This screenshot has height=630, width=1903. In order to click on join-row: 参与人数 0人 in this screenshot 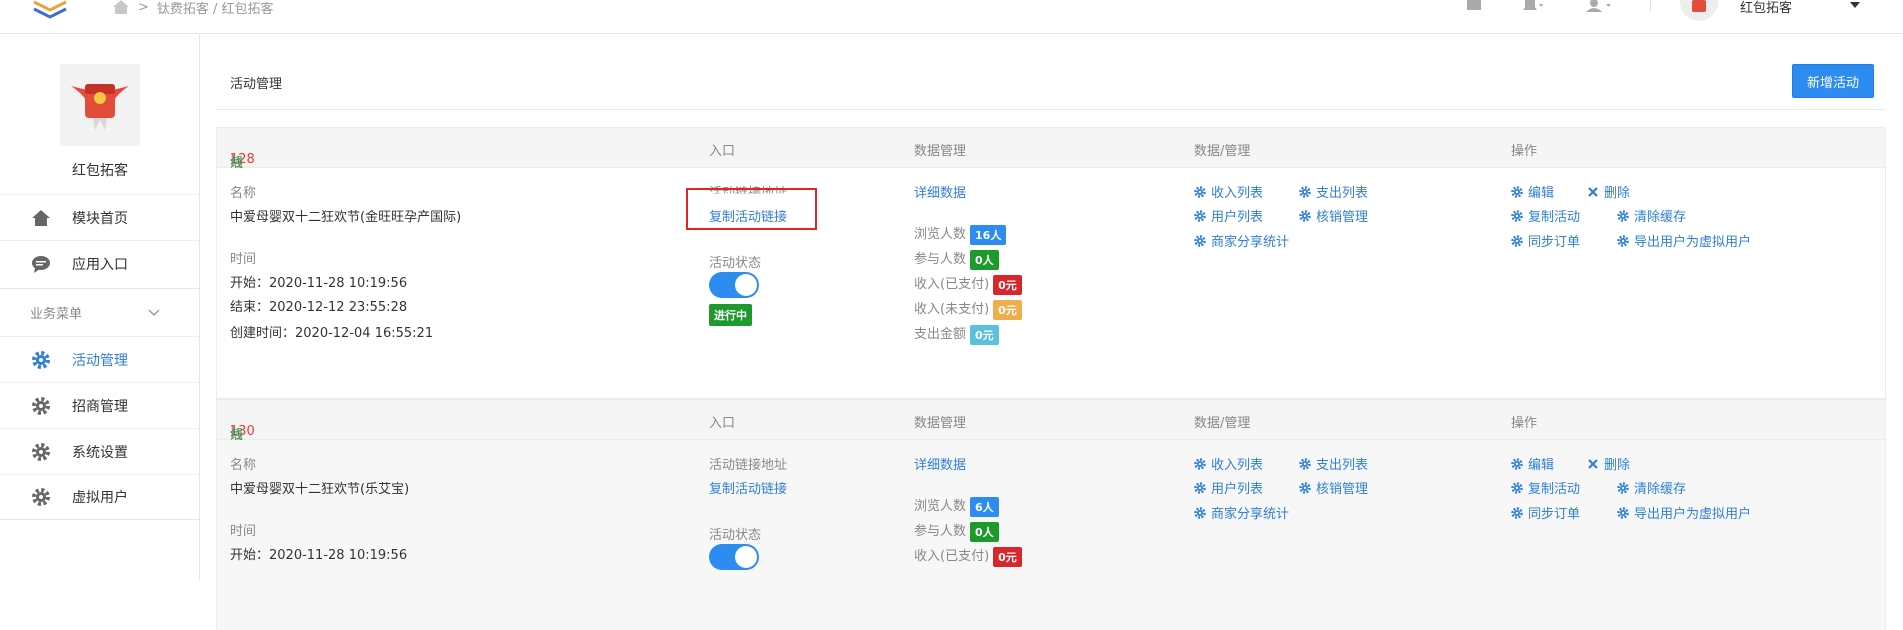, I will do `click(956, 259)`.